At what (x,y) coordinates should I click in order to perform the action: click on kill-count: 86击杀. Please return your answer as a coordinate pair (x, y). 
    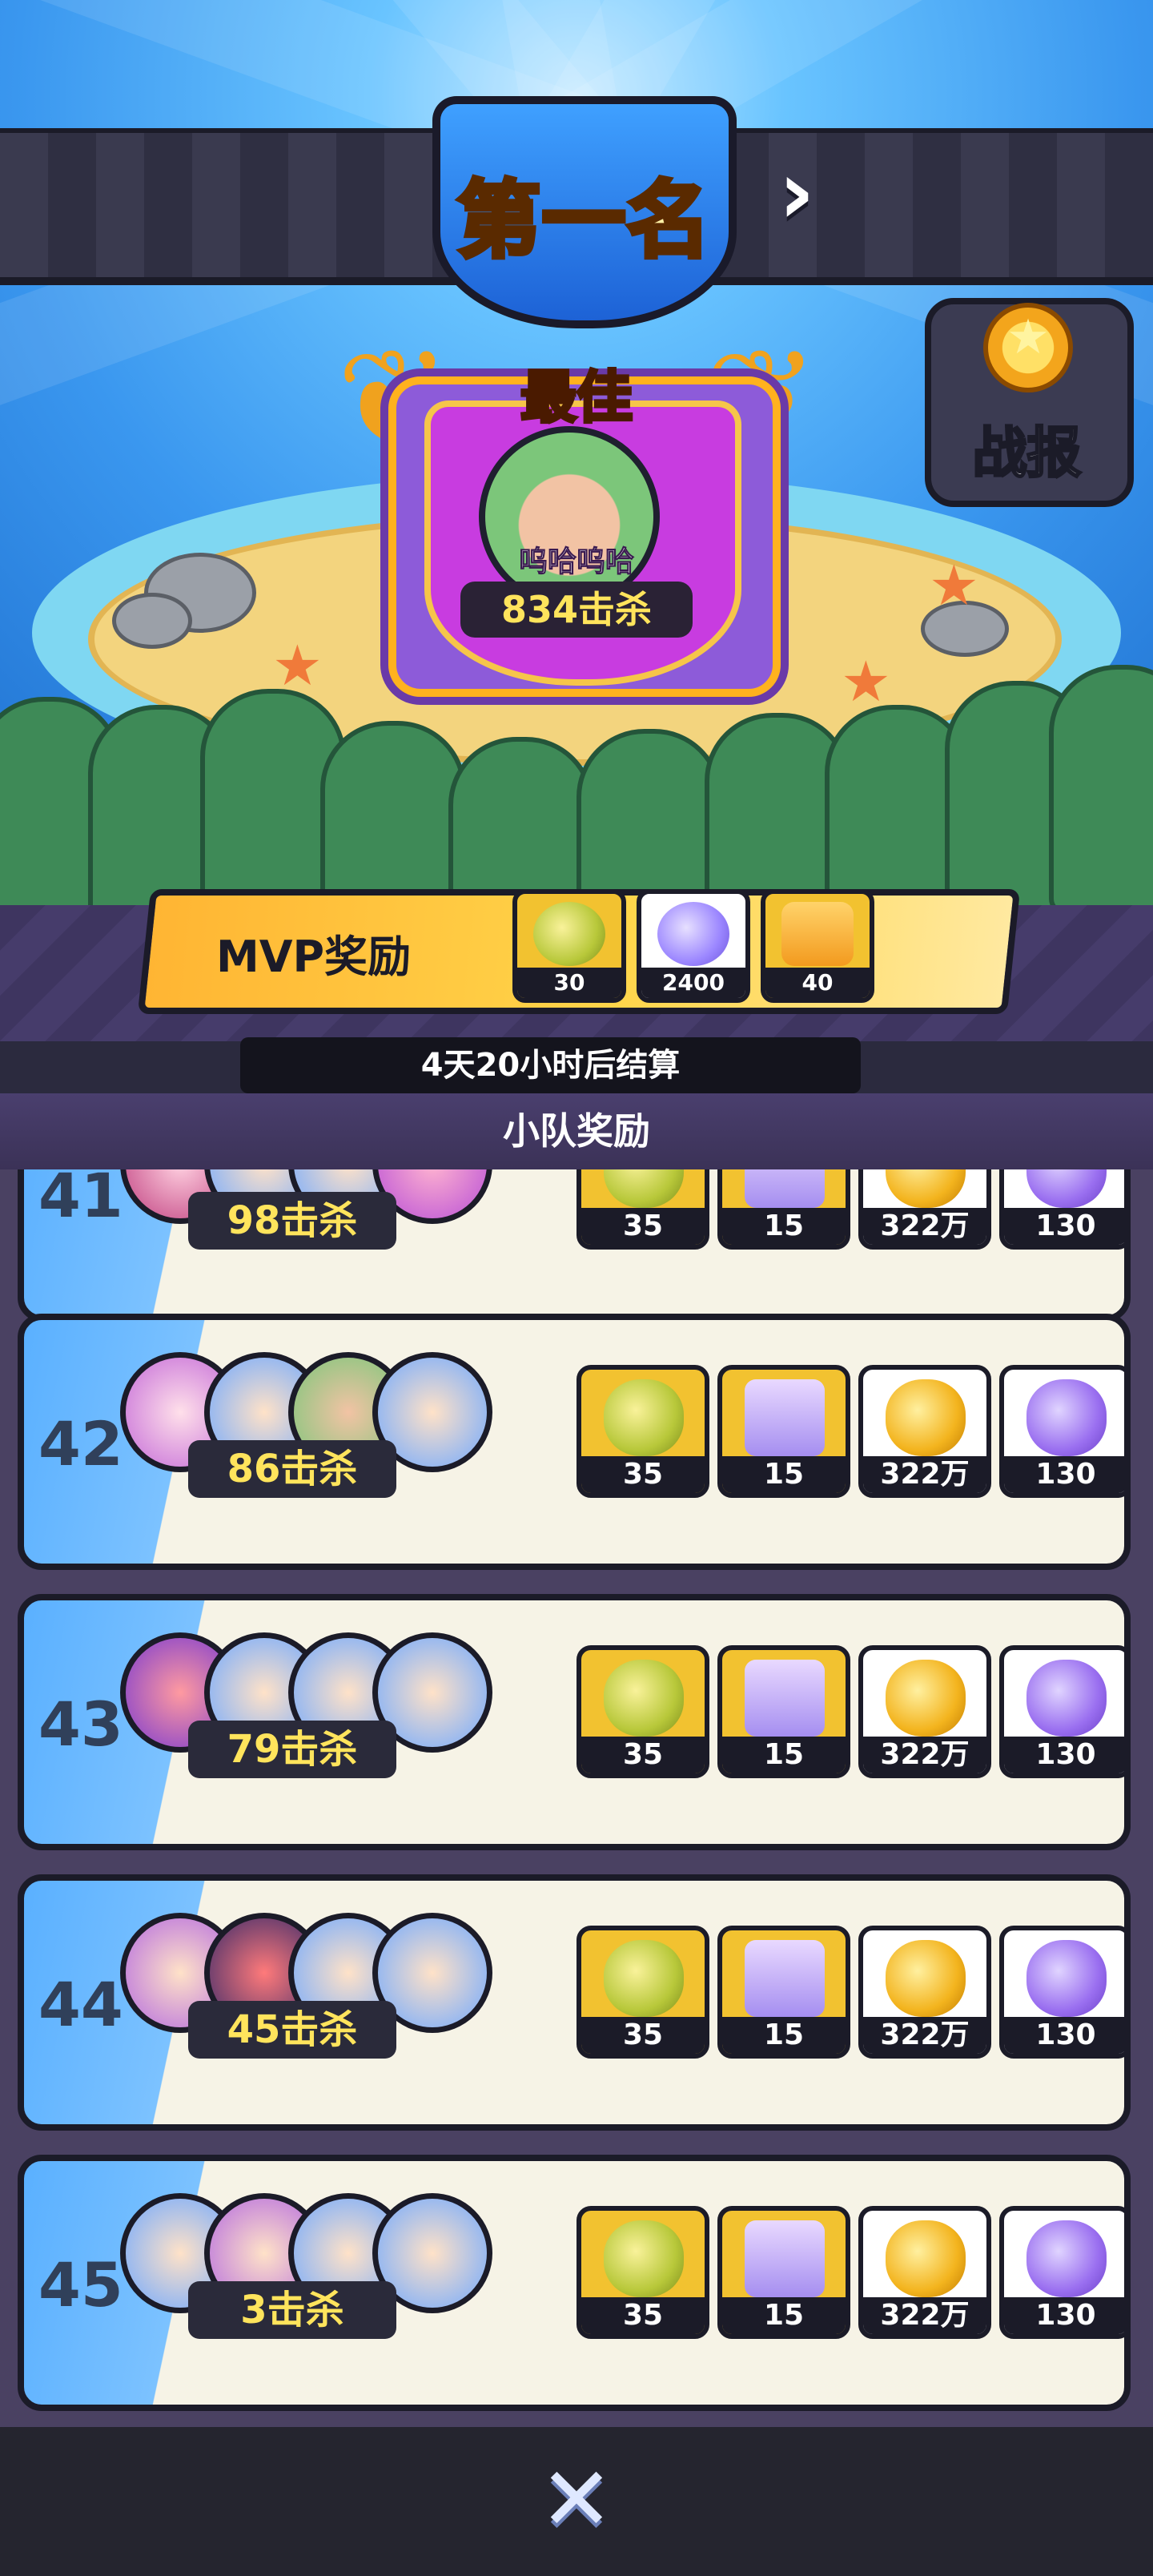
    Looking at the image, I should click on (292, 1469).